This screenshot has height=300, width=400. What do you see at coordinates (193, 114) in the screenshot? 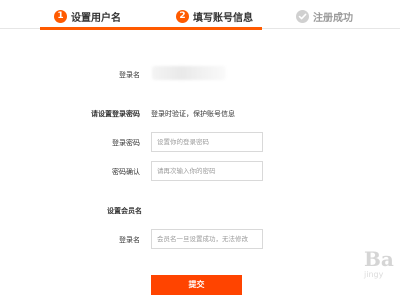
I see `password-section-note: 登录时验证，保护账号信息` at bounding box center [193, 114].